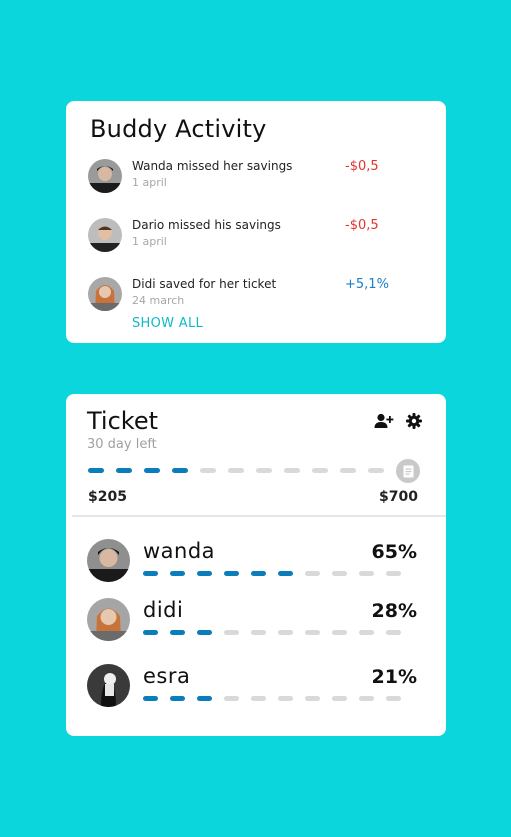 This screenshot has height=837, width=511. I want to click on add-user-icon, so click(384, 420).